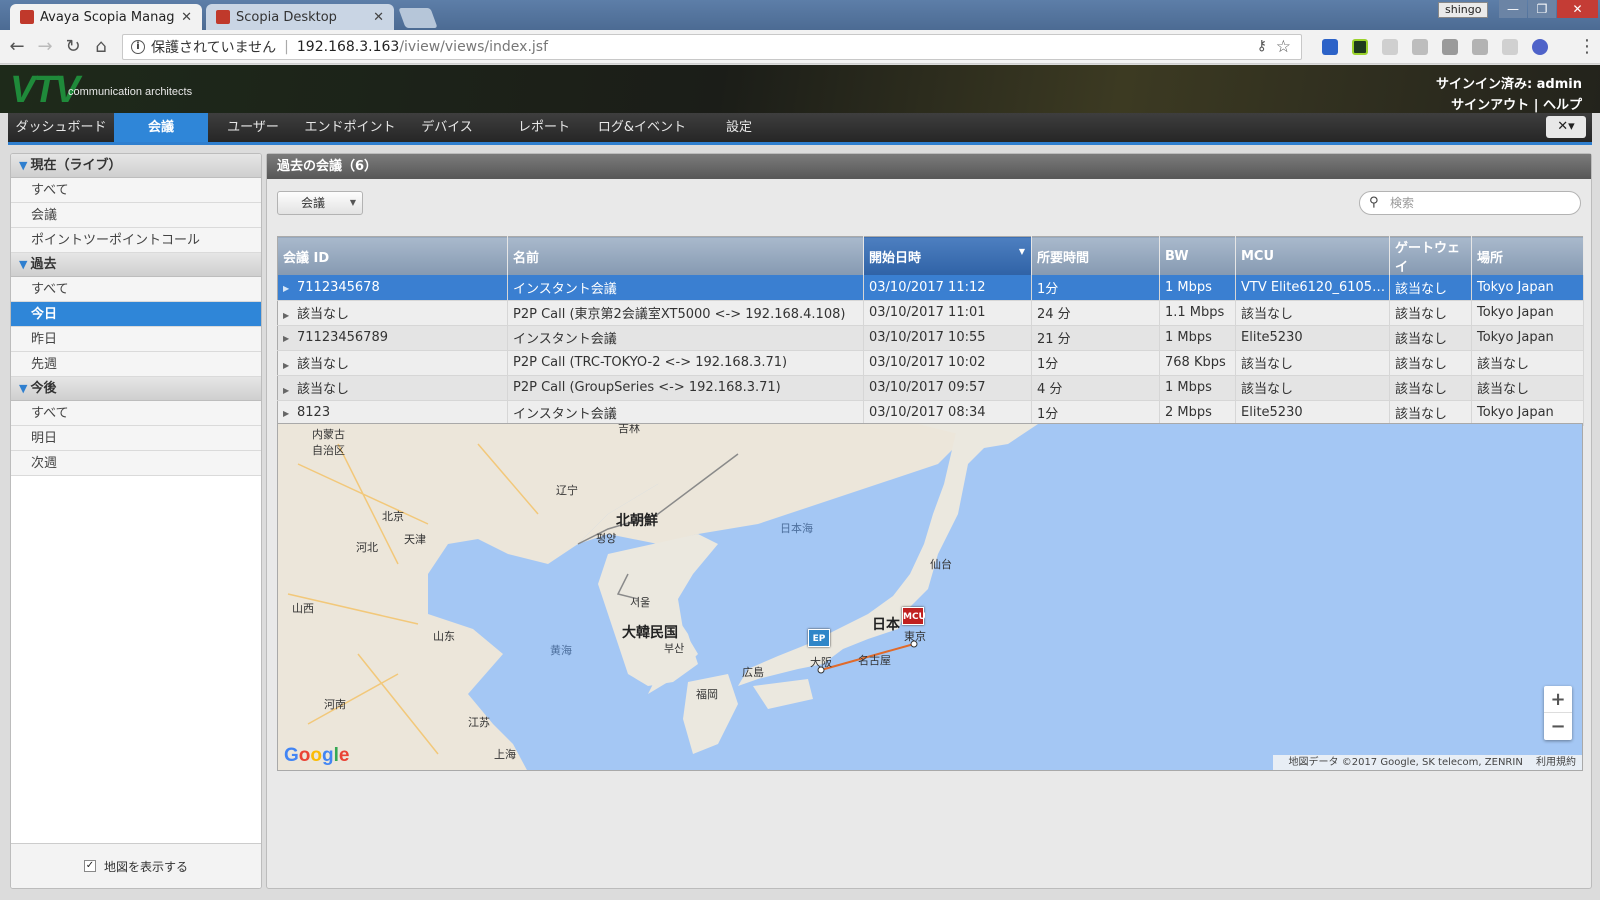  What do you see at coordinates (1556, 762) in the screenshot?
I see `terms-link: 利用規約` at bounding box center [1556, 762].